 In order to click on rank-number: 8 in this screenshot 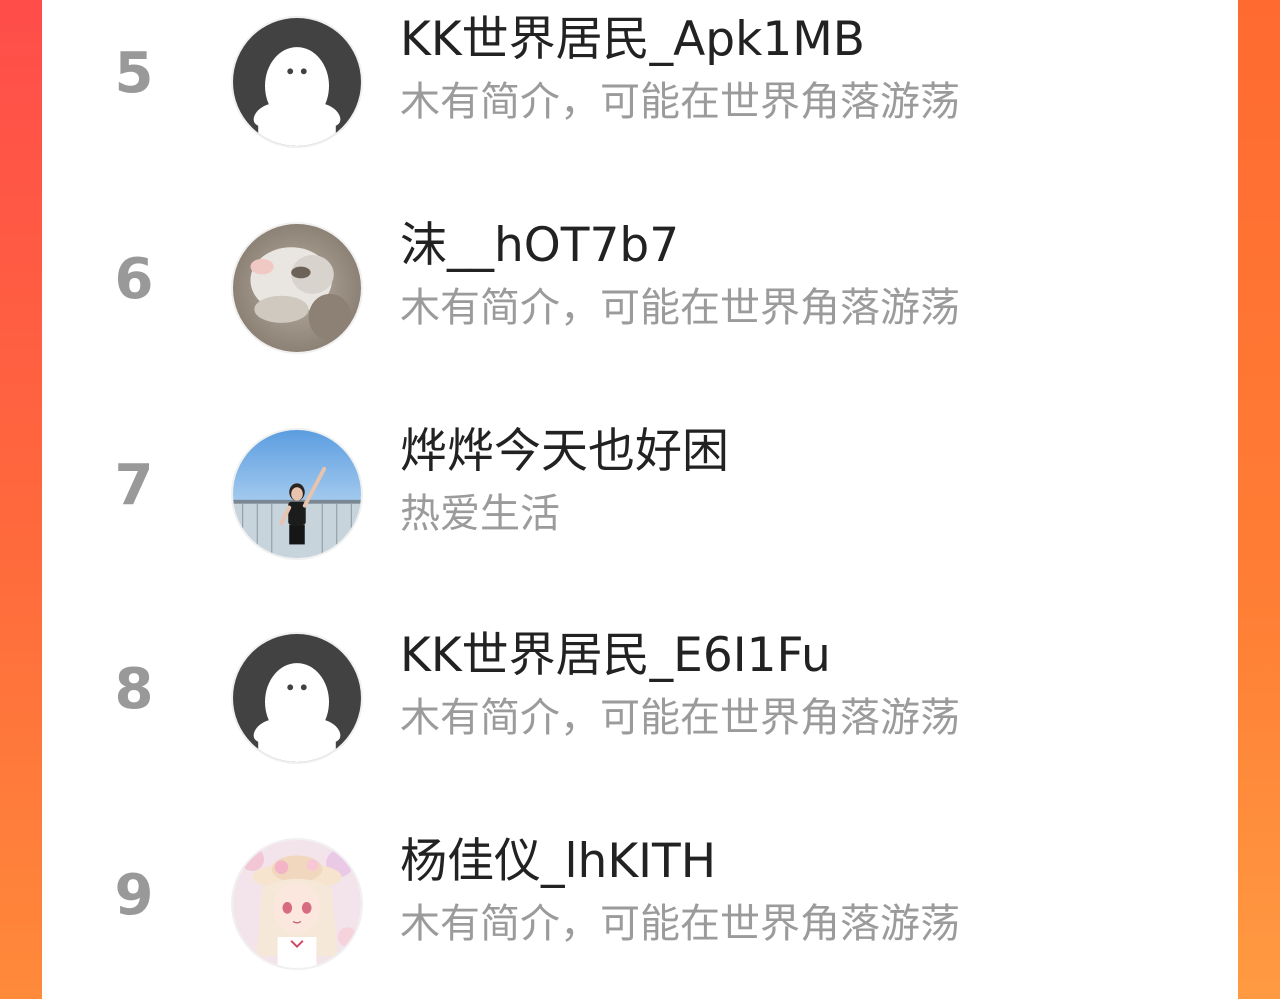, I will do `click(134, 689)`.